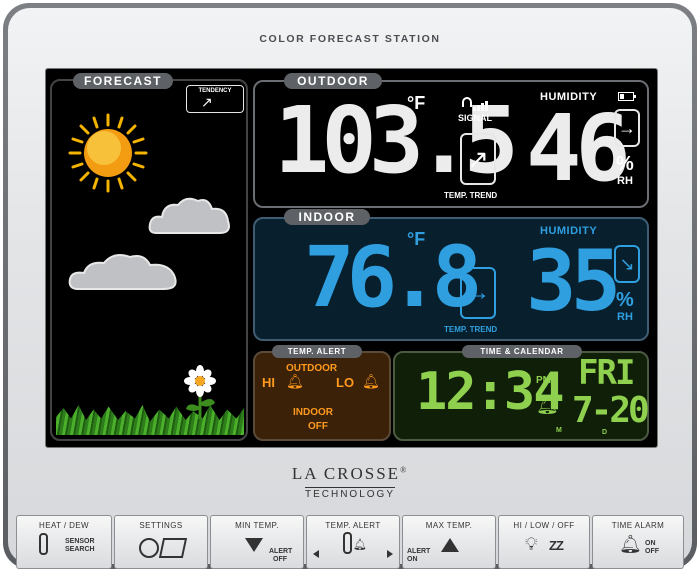 The width and height of the screenshot is (700, 572). I want to click on light-bulb-icon: 💡︎, so click(531, 544).